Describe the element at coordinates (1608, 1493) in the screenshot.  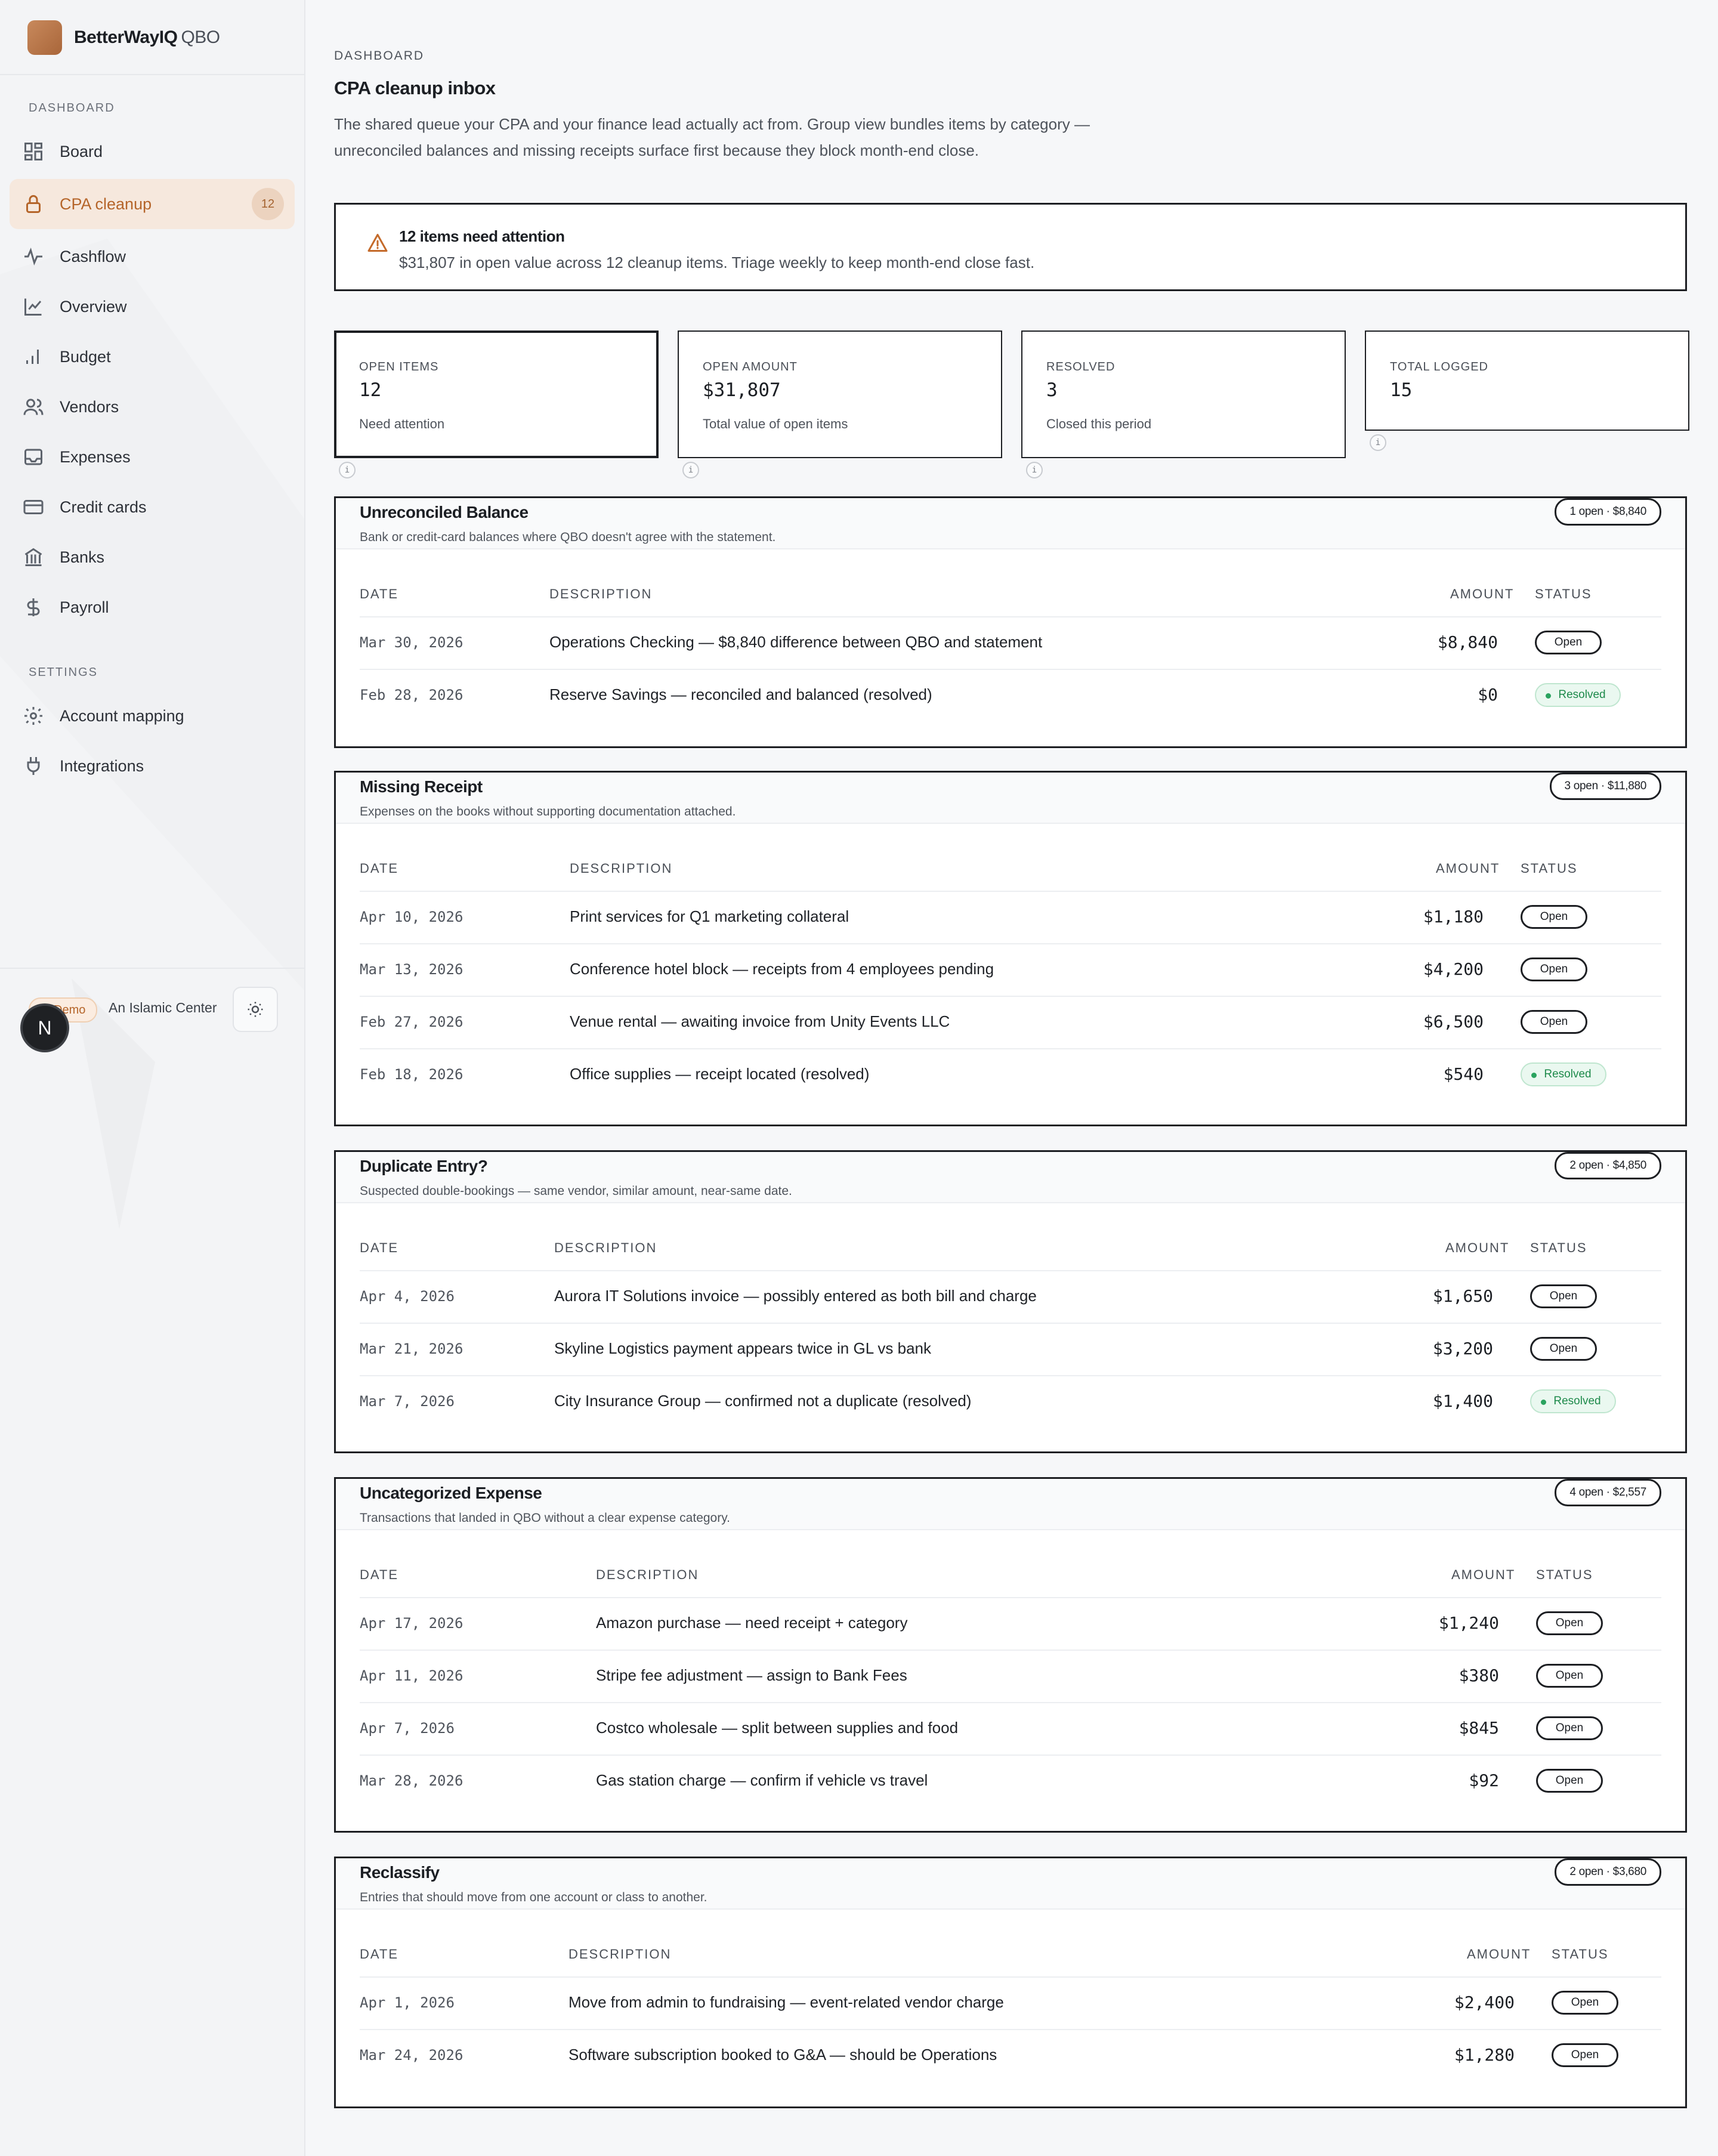
I see `category-summary-pill: 4 open · $2,557` at that location.